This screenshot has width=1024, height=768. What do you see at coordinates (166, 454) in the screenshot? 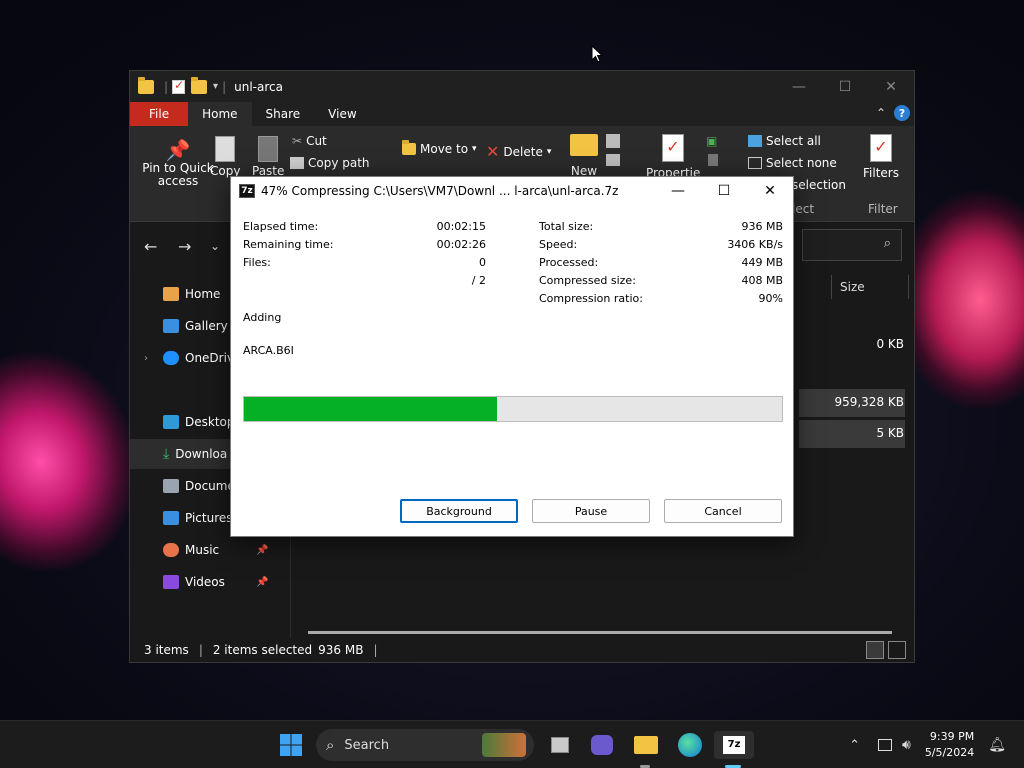
I see `download-icon: ⤓` at bounding box center [166, 454].